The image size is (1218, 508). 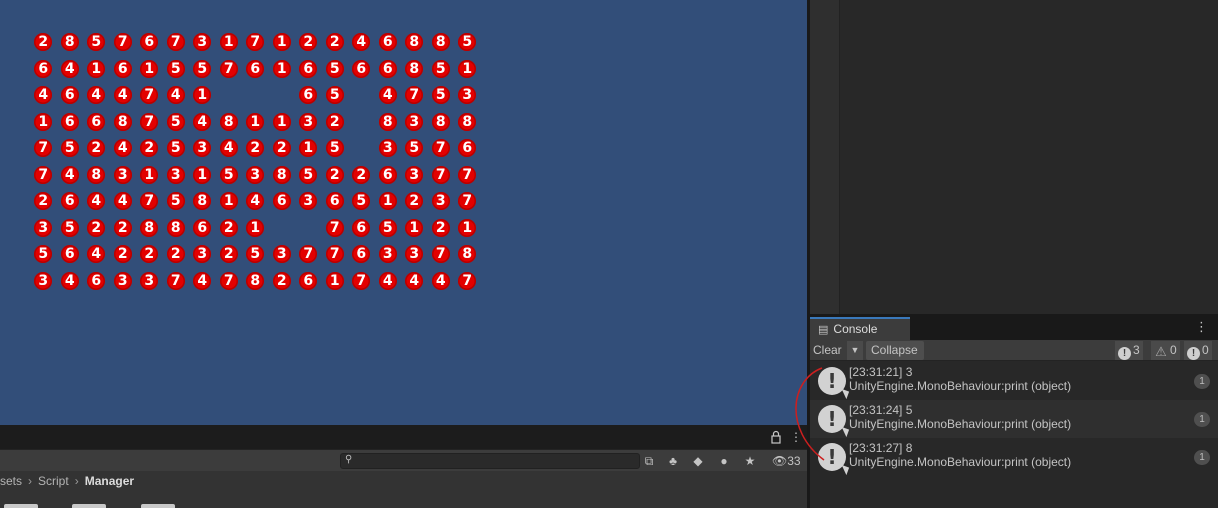 I want to click on info-filter-toggle: ! 3, so click(x=1129, y=350).